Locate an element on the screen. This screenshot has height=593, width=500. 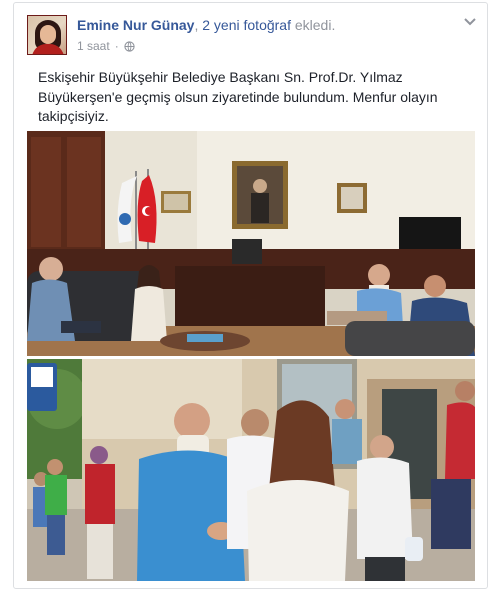
action-text-wrapper: 2 yeni fotoğraf ekledi. is located at coordinates (268, 25).